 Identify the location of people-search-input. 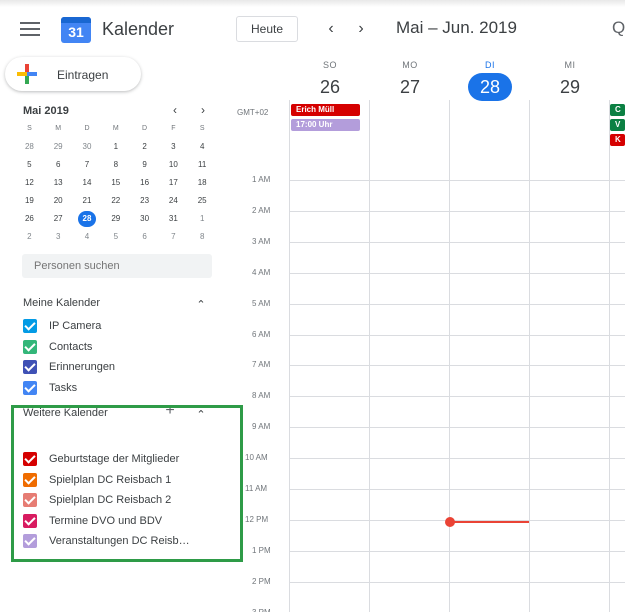
(117, 266).